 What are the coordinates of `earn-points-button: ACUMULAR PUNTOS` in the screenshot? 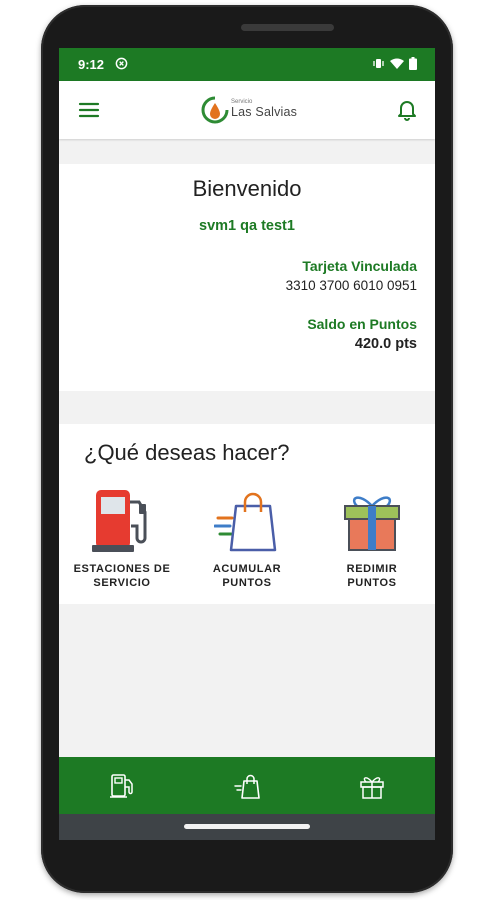 It's located at (247, 539).